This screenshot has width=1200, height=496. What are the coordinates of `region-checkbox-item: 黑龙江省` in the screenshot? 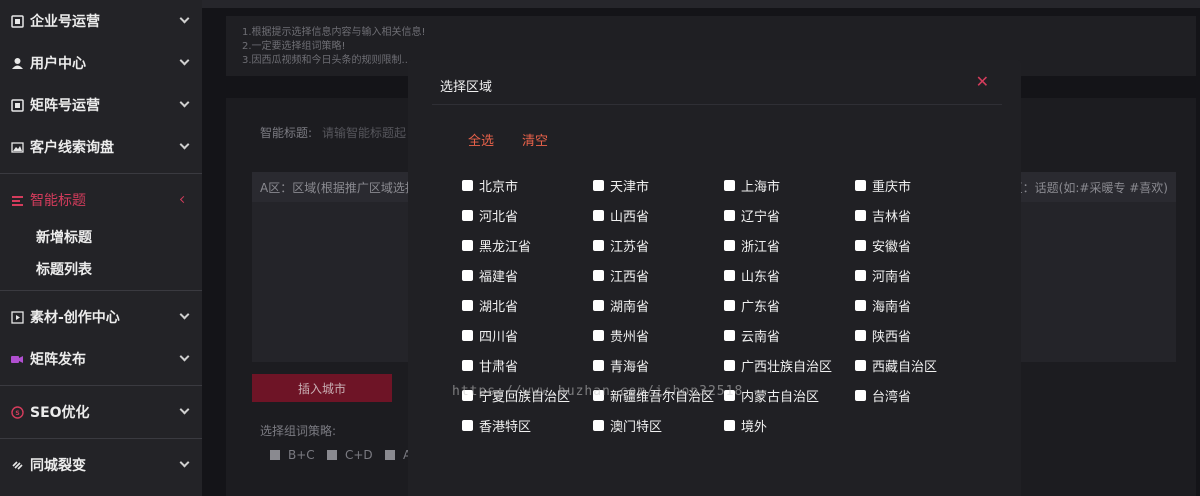 It's located at (527, 245).